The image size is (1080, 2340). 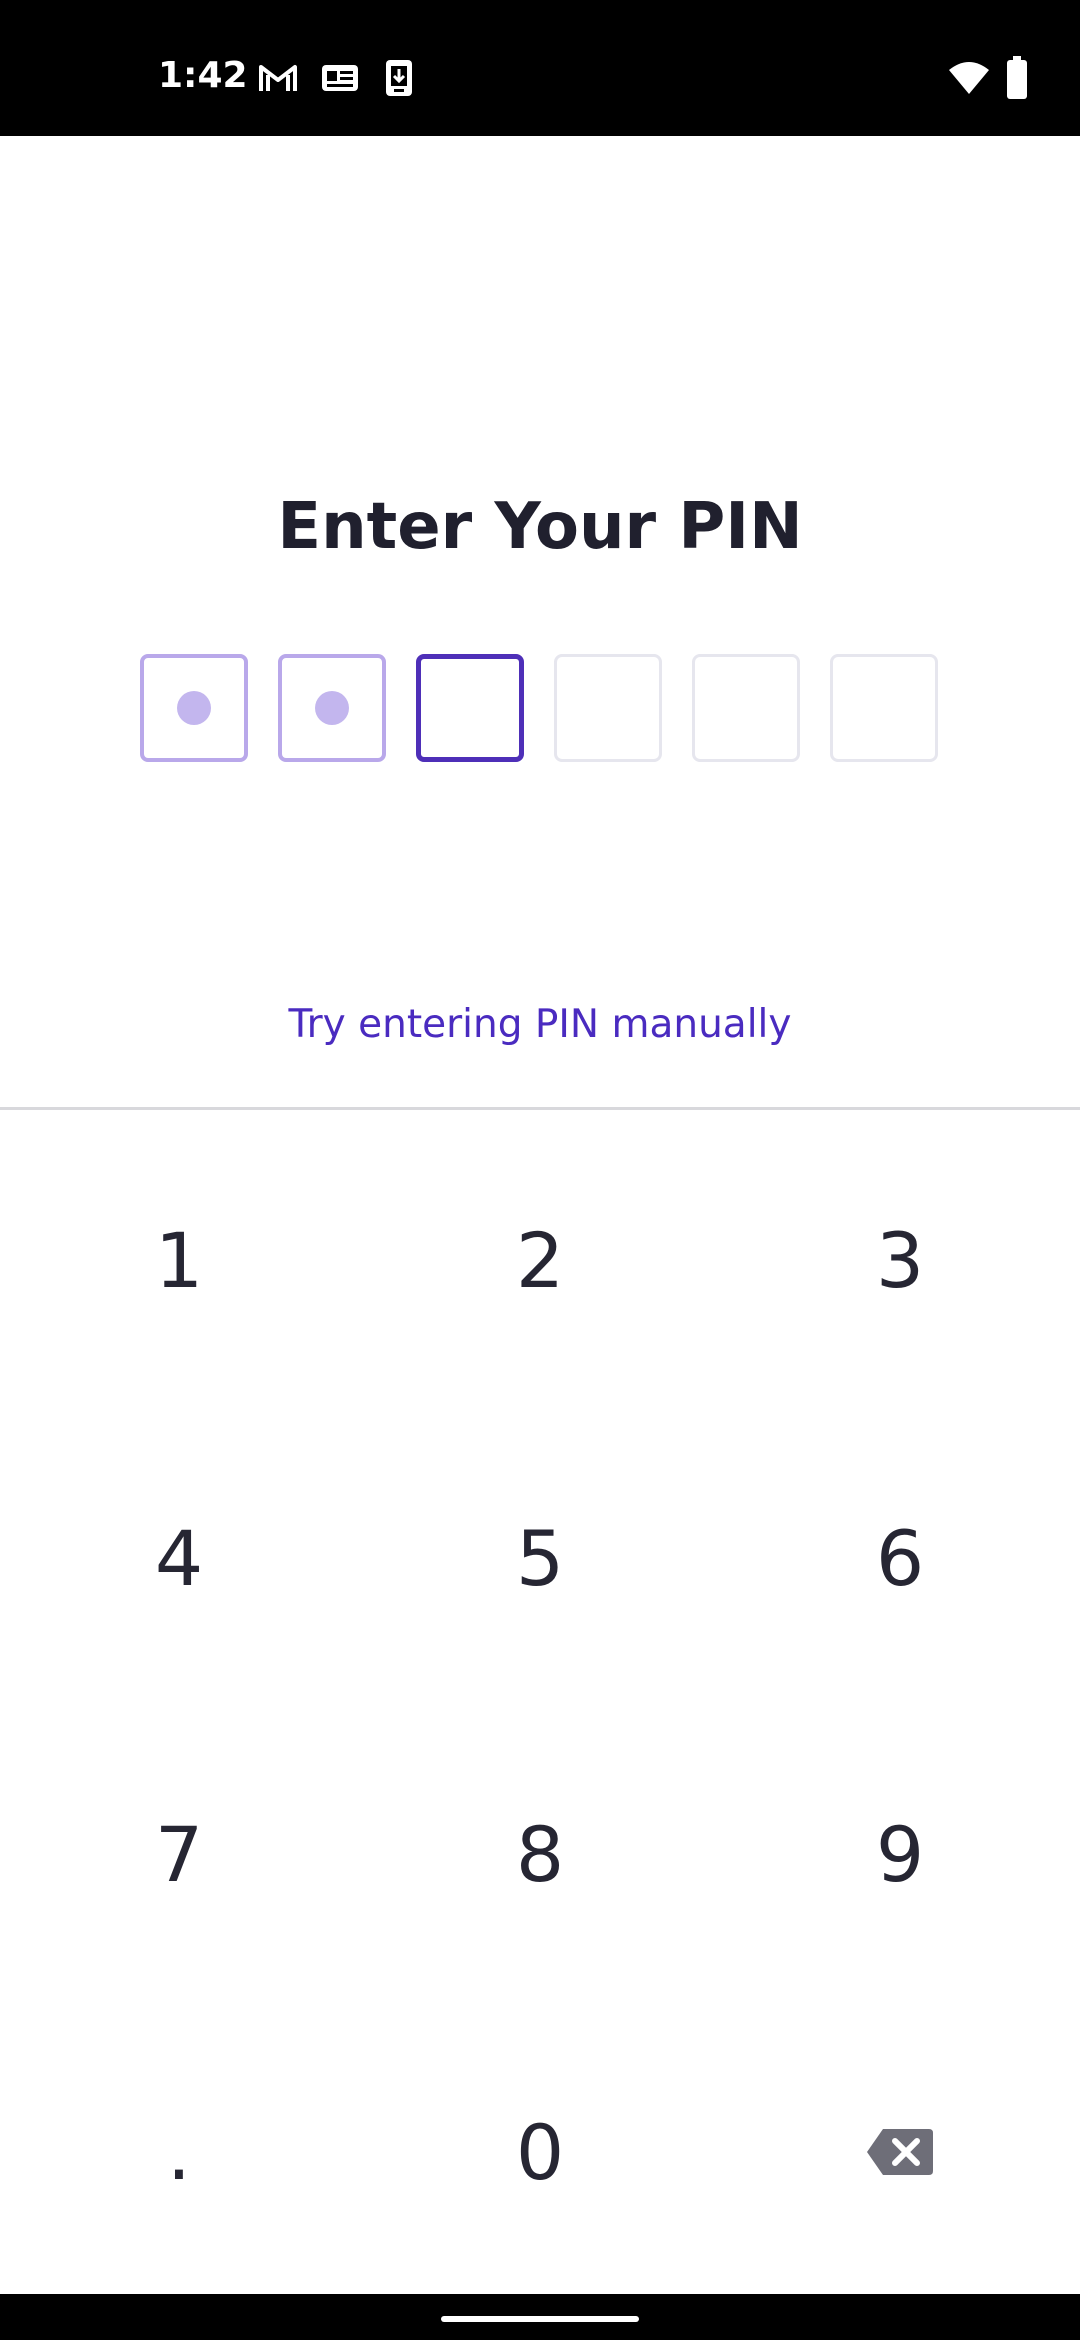 I want to click on key-6: 6, so click(x=900, y=1558).